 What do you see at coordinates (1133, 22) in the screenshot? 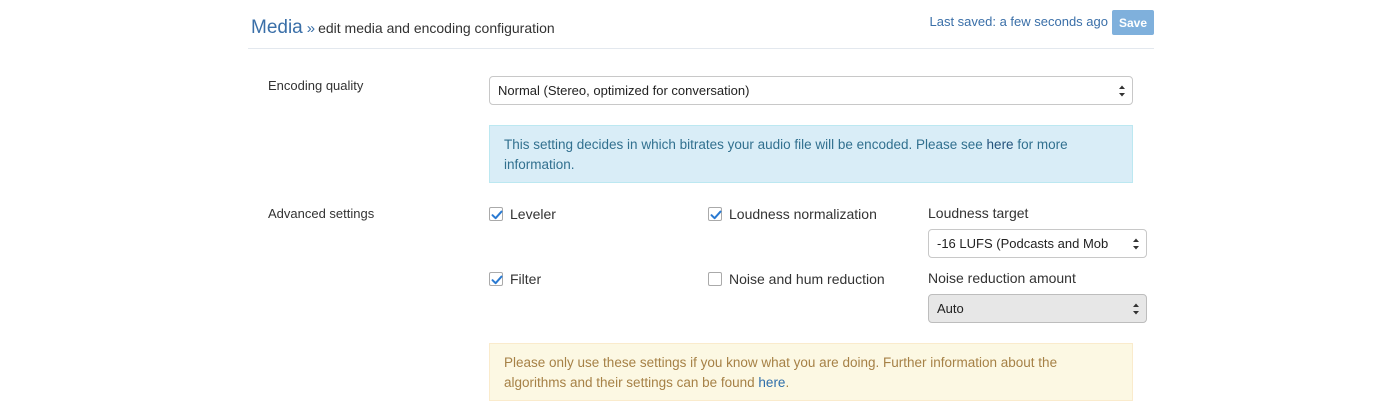
I see `save-button: Save` at bounding box center [1133, 22].